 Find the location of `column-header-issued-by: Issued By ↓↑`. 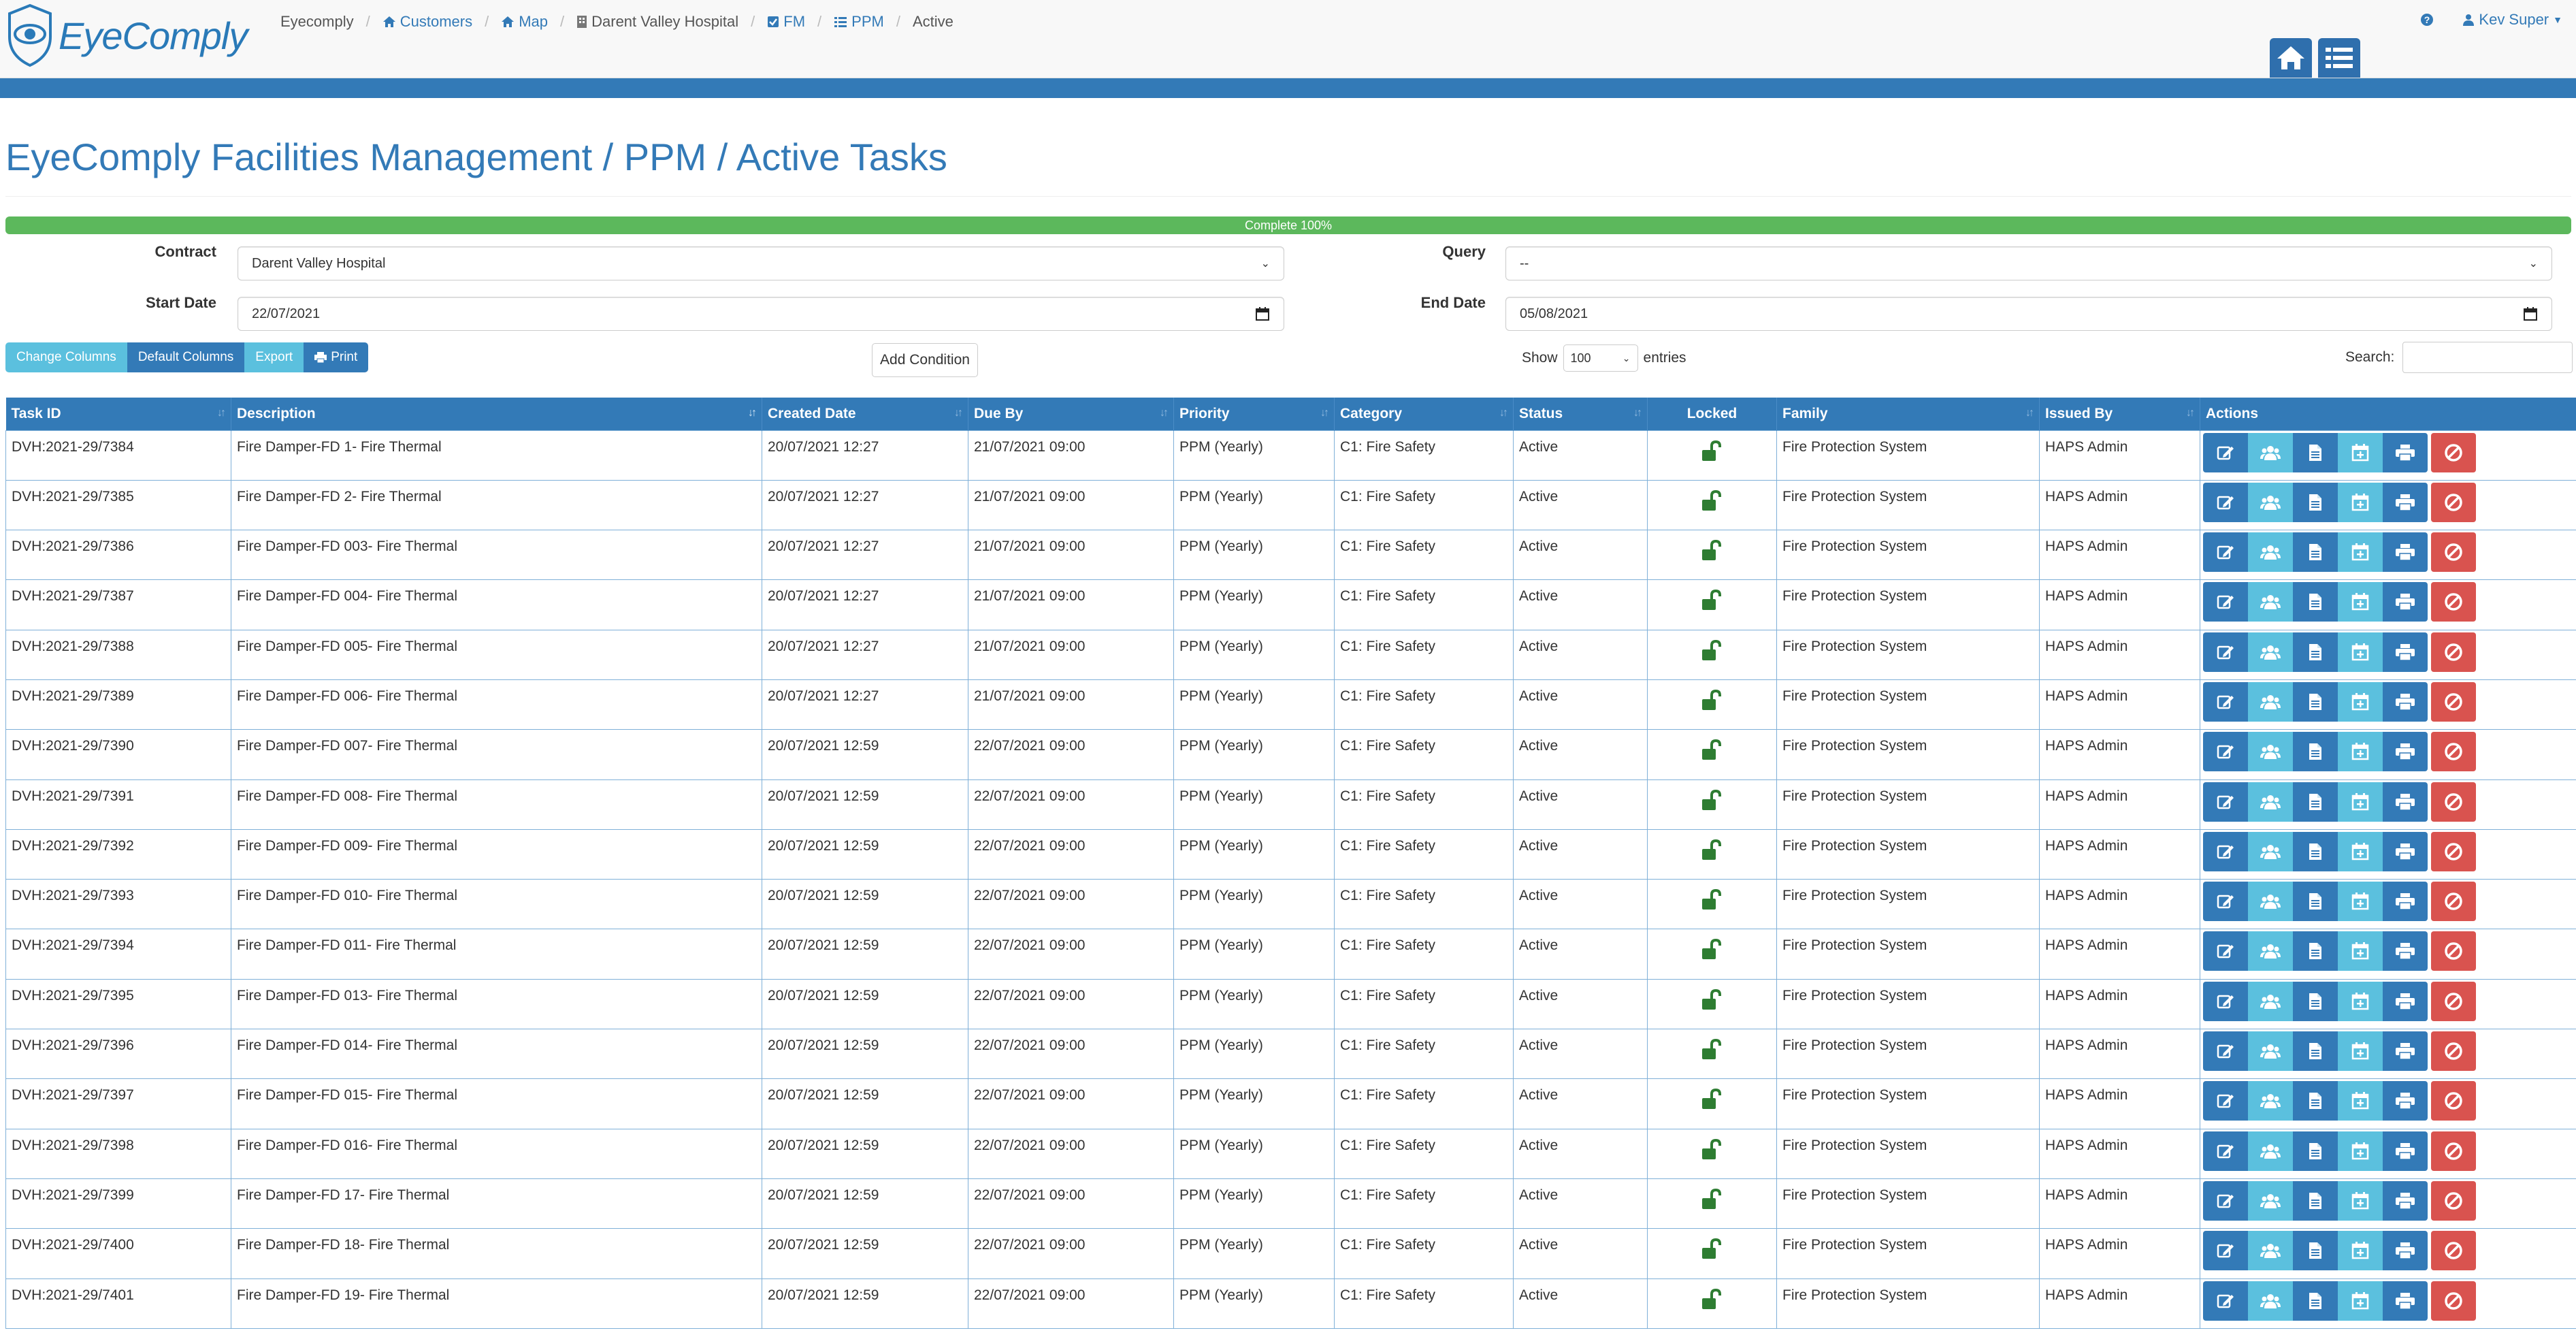

column-header-issued-by: Issued By ↓↑ is located at coordinates (2119, 414).